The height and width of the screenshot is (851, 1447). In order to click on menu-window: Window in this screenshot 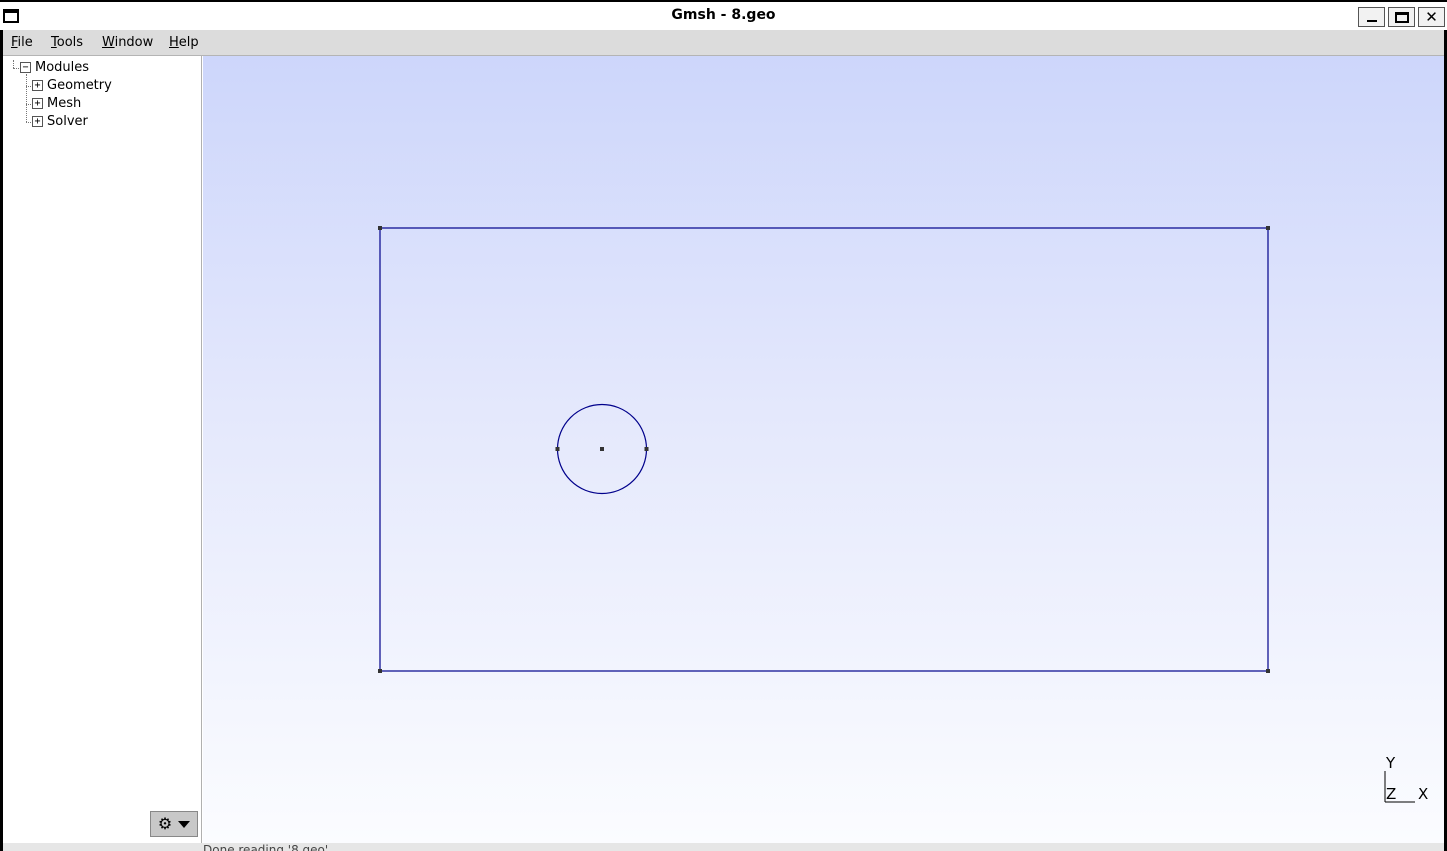, I will do `click(127, 42)`.